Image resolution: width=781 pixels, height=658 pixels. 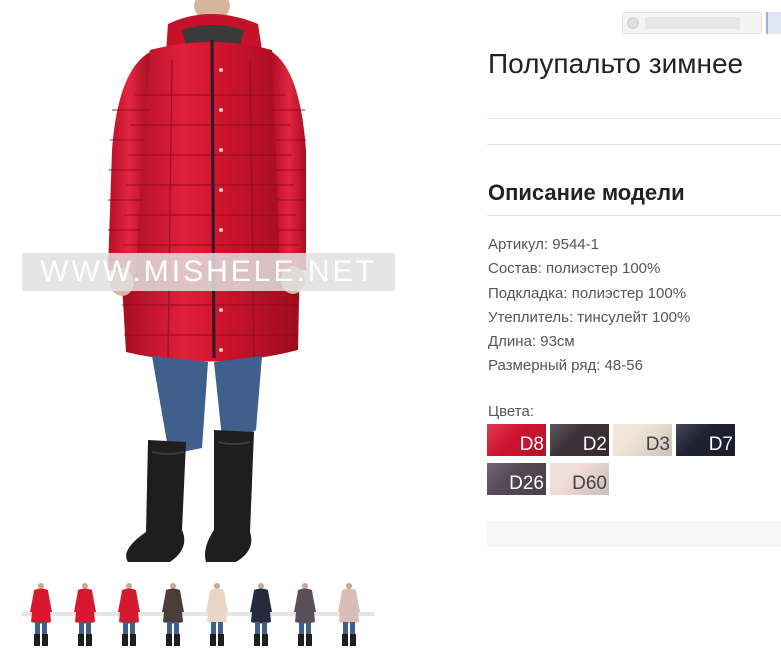 I want to click on colors-label: Цвета:, so click(x=511, y=411).